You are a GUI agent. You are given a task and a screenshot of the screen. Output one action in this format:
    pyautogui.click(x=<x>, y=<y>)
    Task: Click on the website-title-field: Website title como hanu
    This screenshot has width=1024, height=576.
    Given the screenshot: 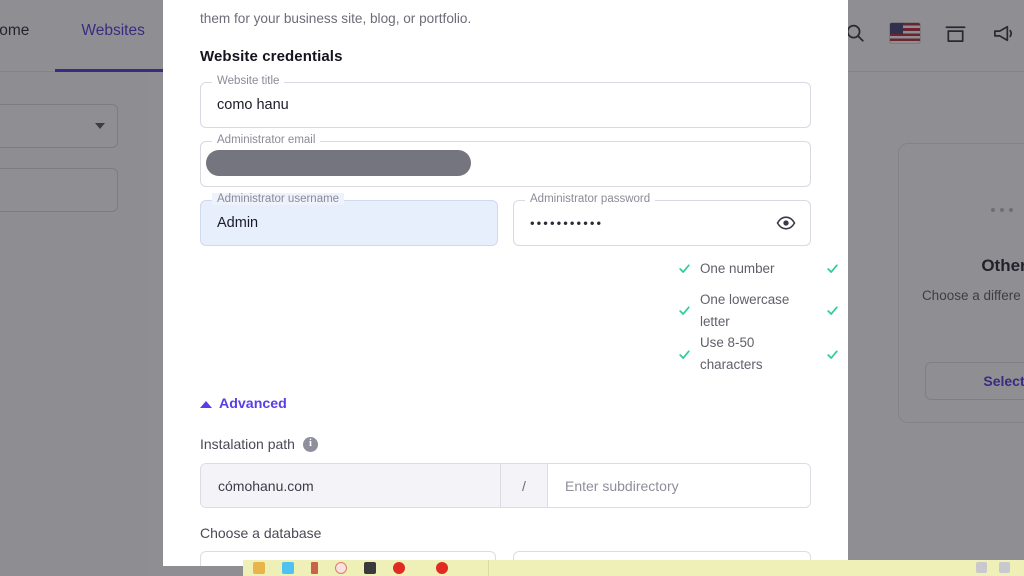 What is the action you would take?
    pyautogui.click(x=505, y=101)
    